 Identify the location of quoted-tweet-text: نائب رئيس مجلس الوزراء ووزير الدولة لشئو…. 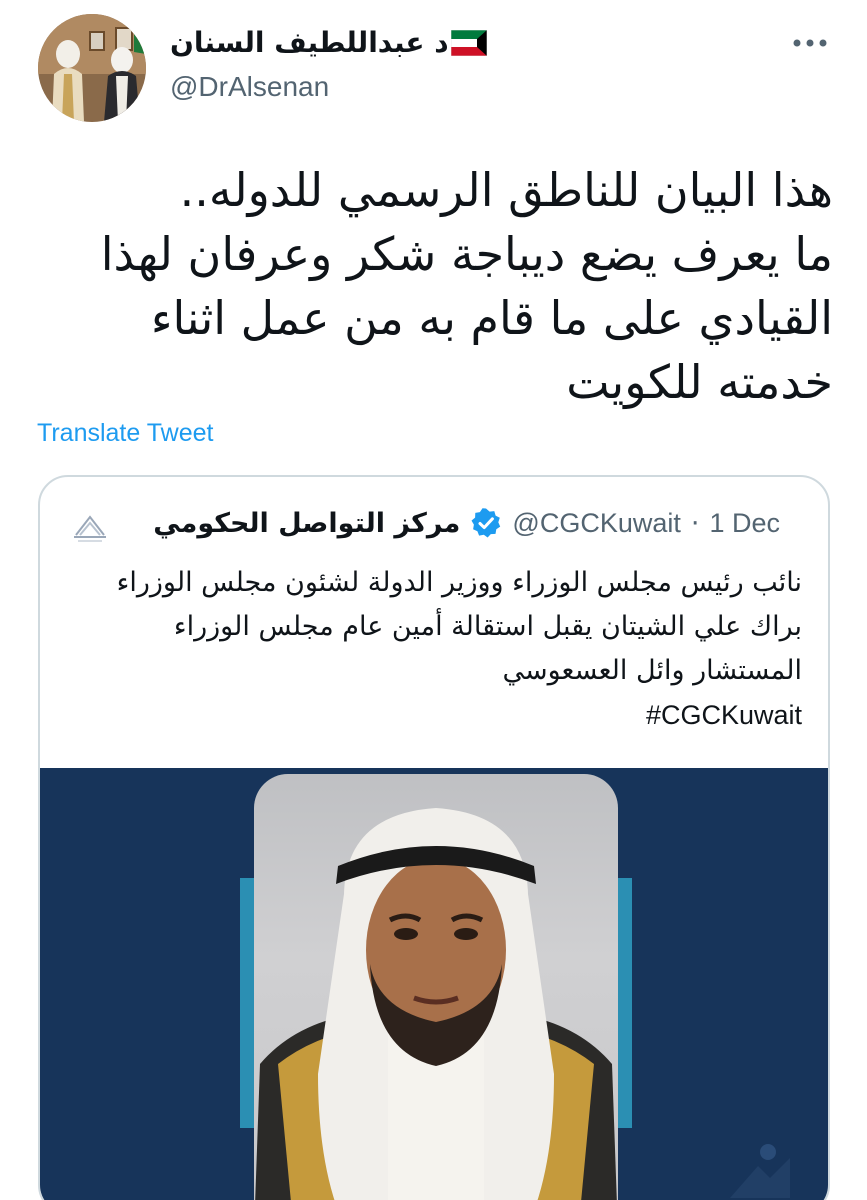
(432, 649).